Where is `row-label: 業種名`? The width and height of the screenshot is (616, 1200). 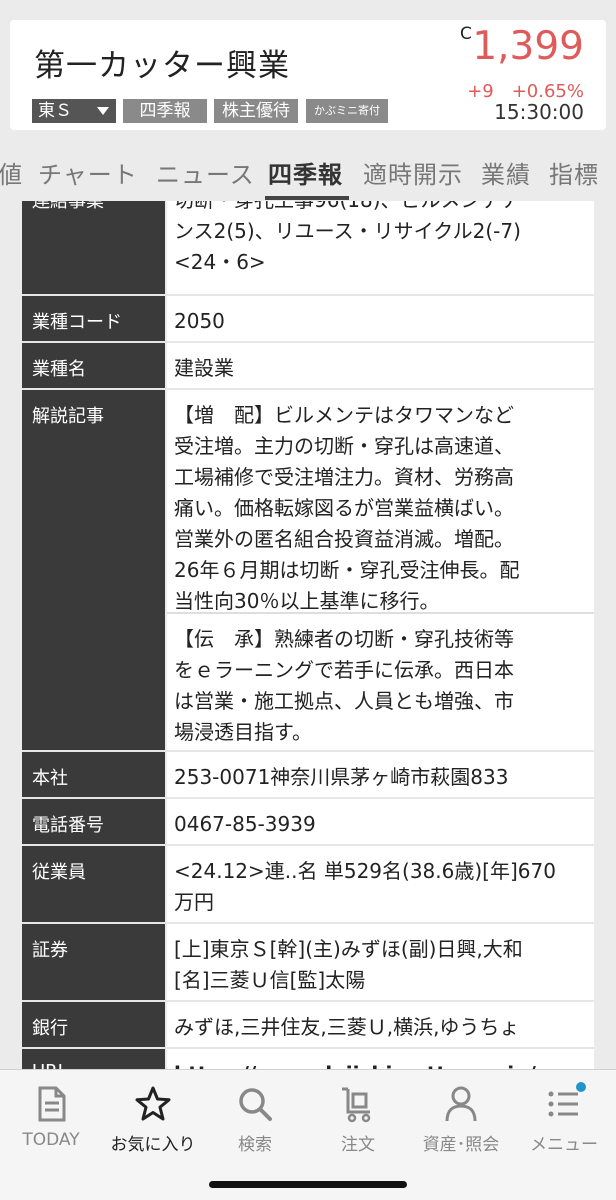
row-label: 業種名 is located at coordinates (93, 365).